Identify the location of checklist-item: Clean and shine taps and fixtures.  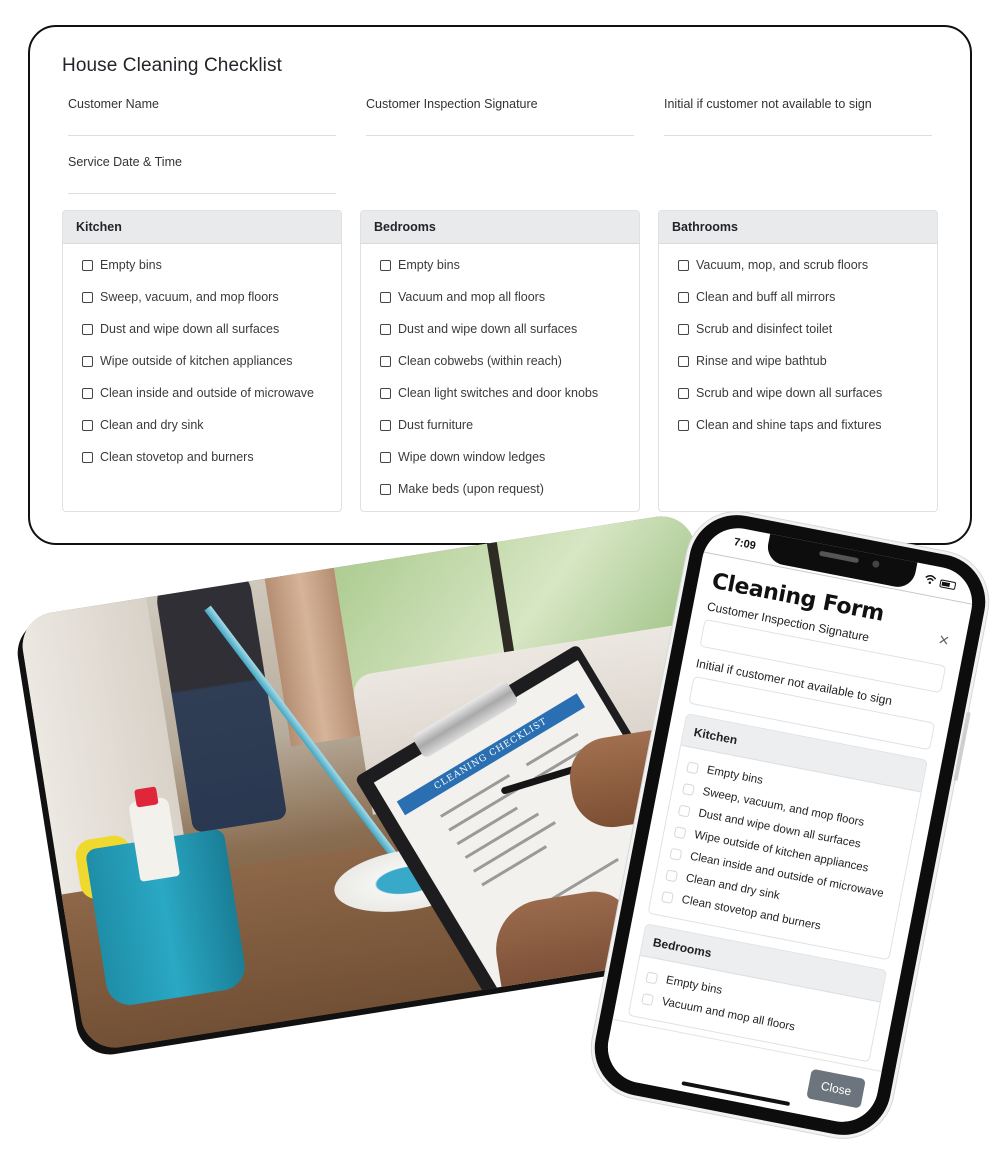
(807, 434).